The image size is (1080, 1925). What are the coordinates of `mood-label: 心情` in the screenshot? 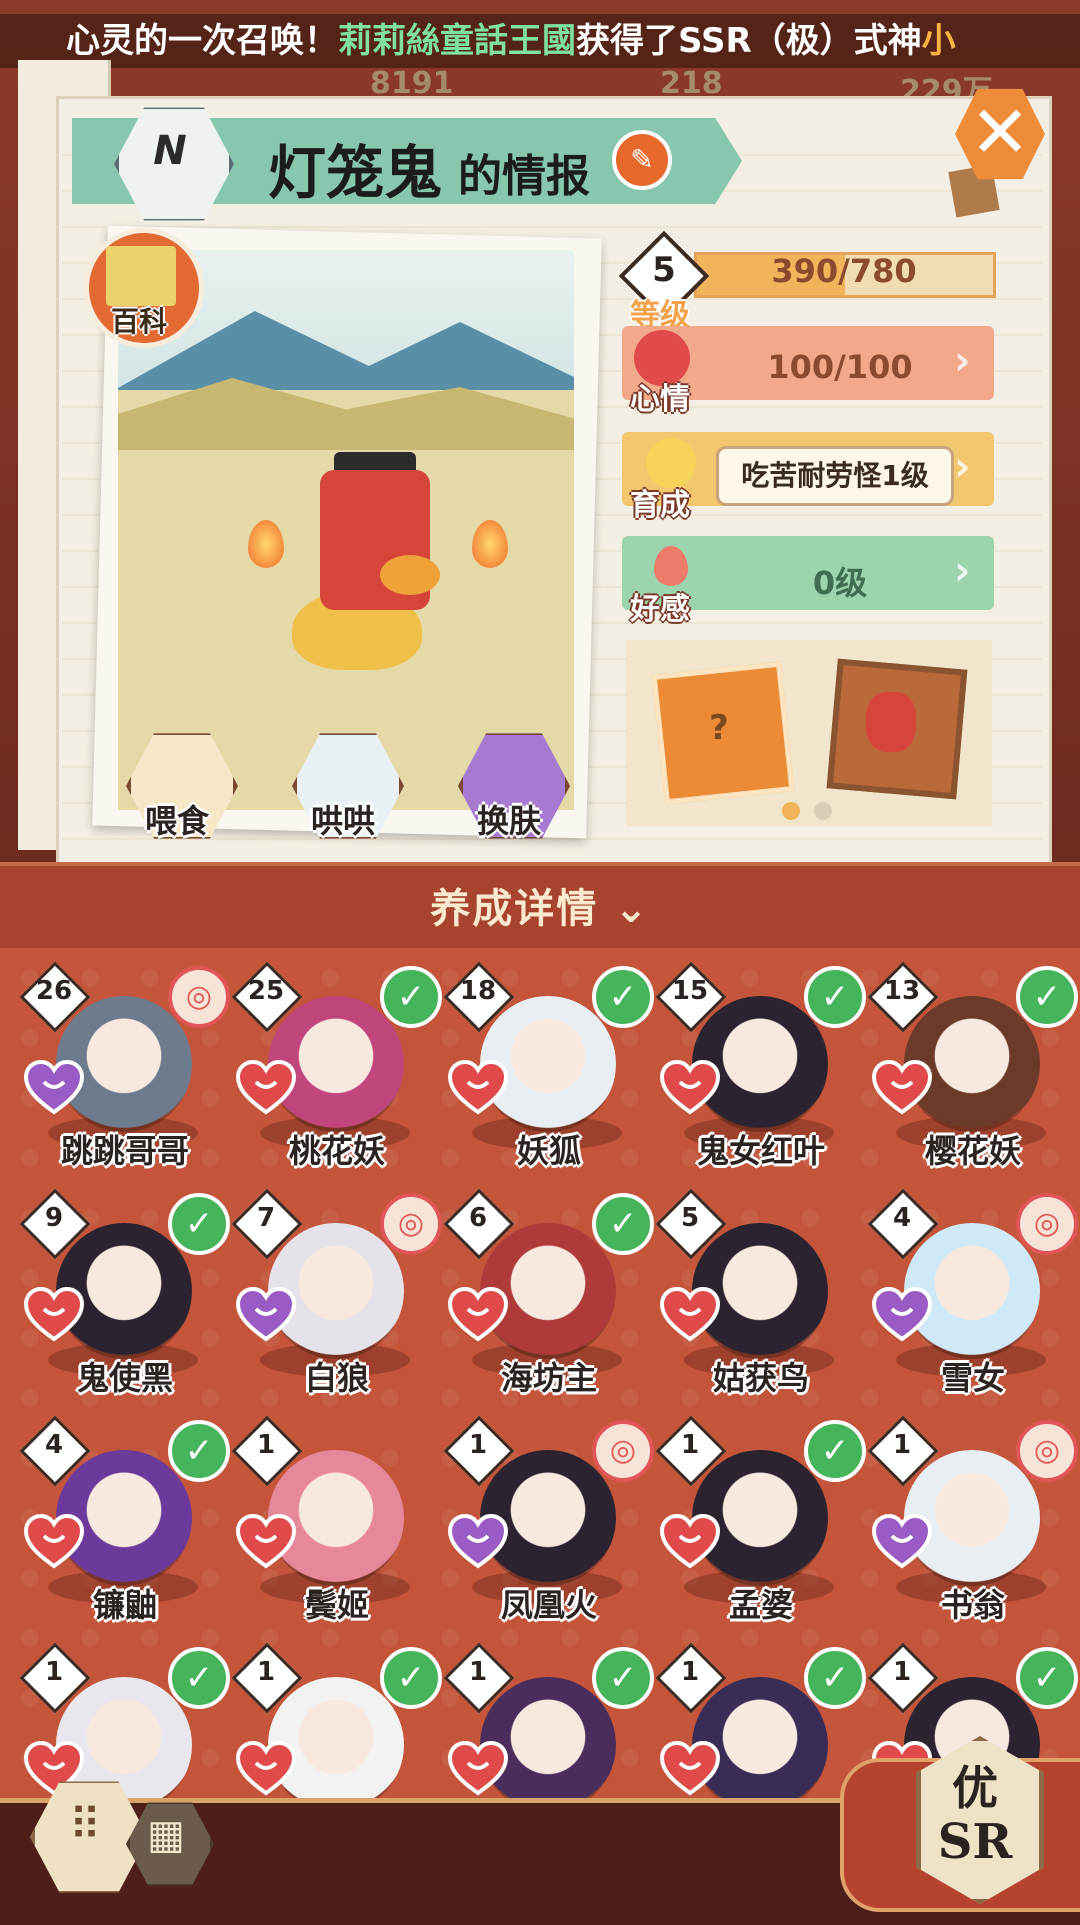 It's located at (660, 399).